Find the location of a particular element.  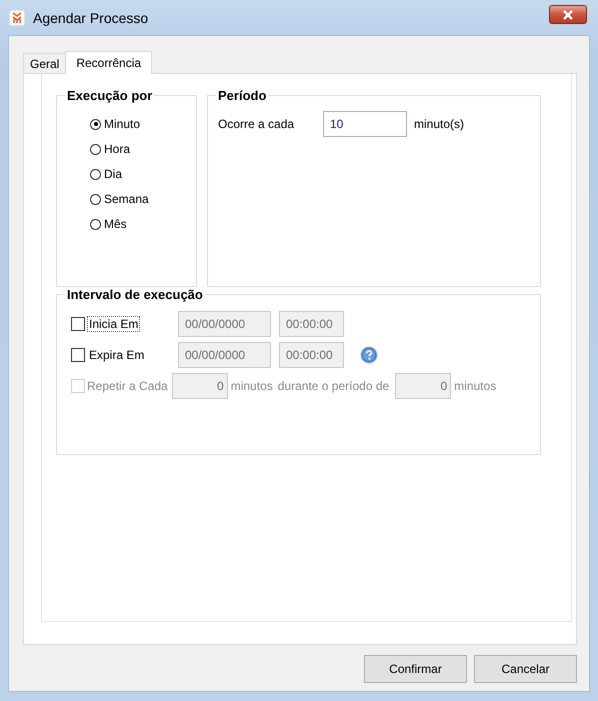

radio-option: Hora is located at coordinates (143, 149).